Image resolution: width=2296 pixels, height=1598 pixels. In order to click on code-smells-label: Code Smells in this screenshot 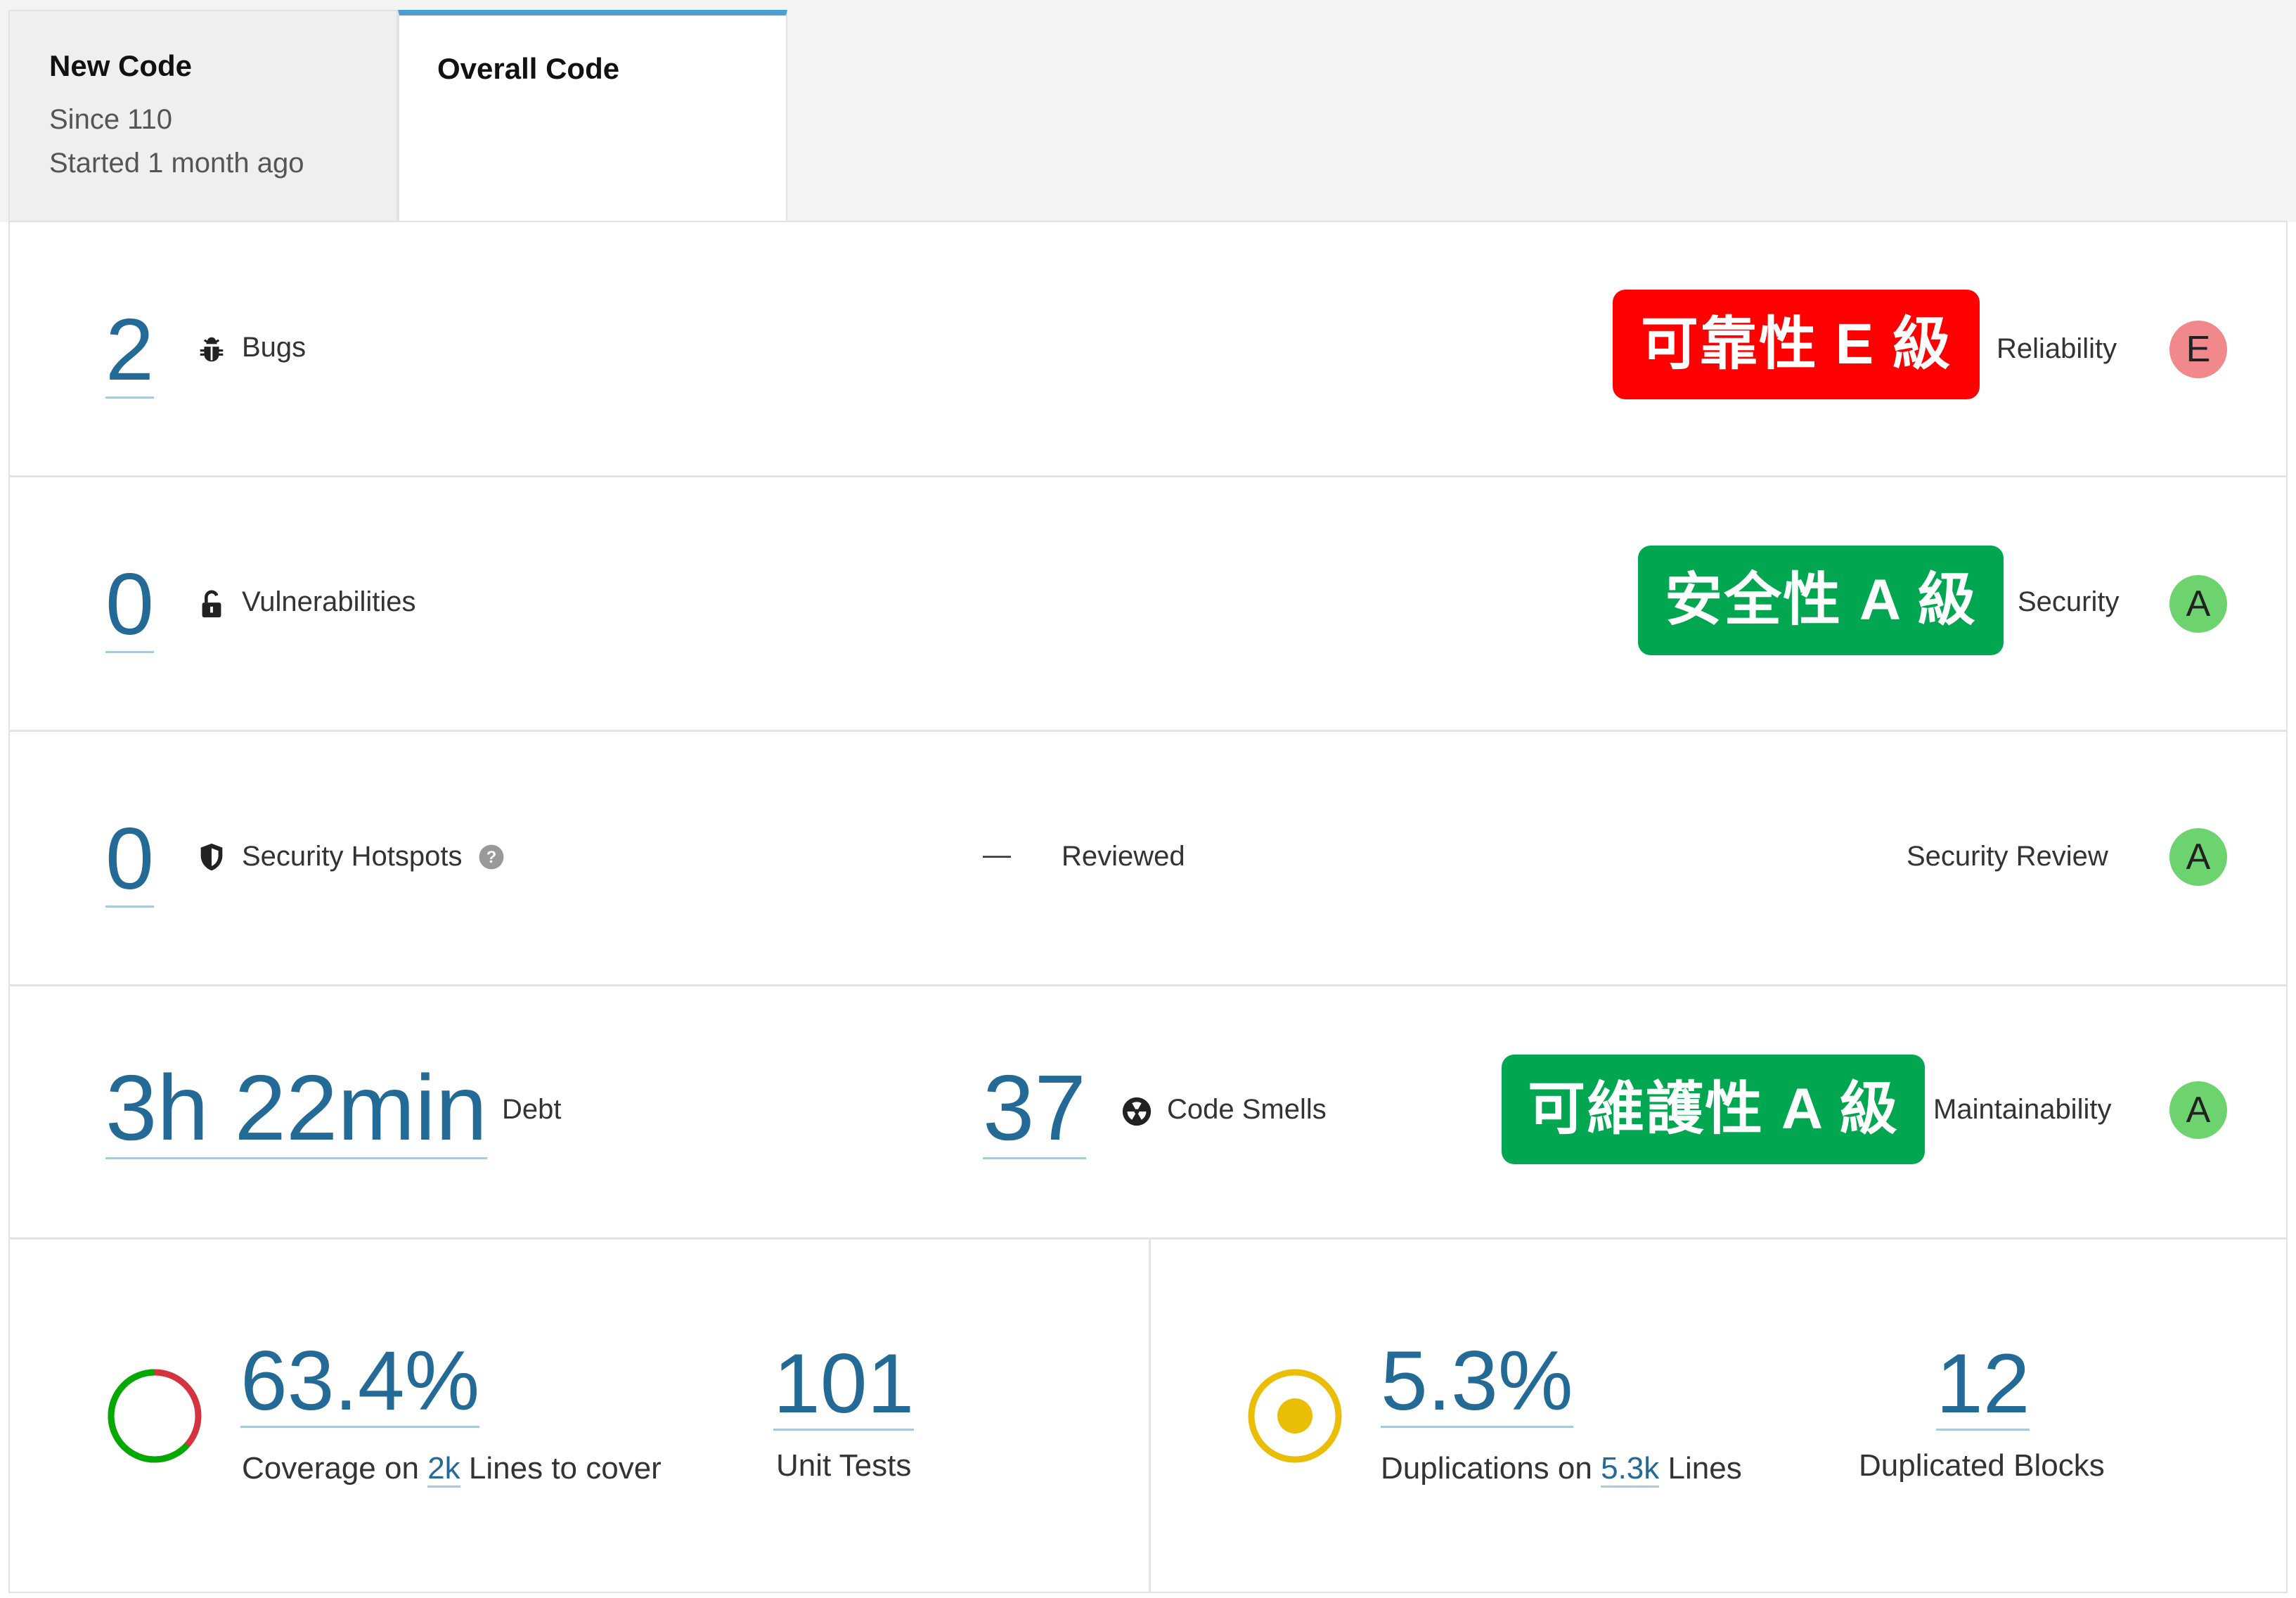, I will do `click(1247, 1109)`.